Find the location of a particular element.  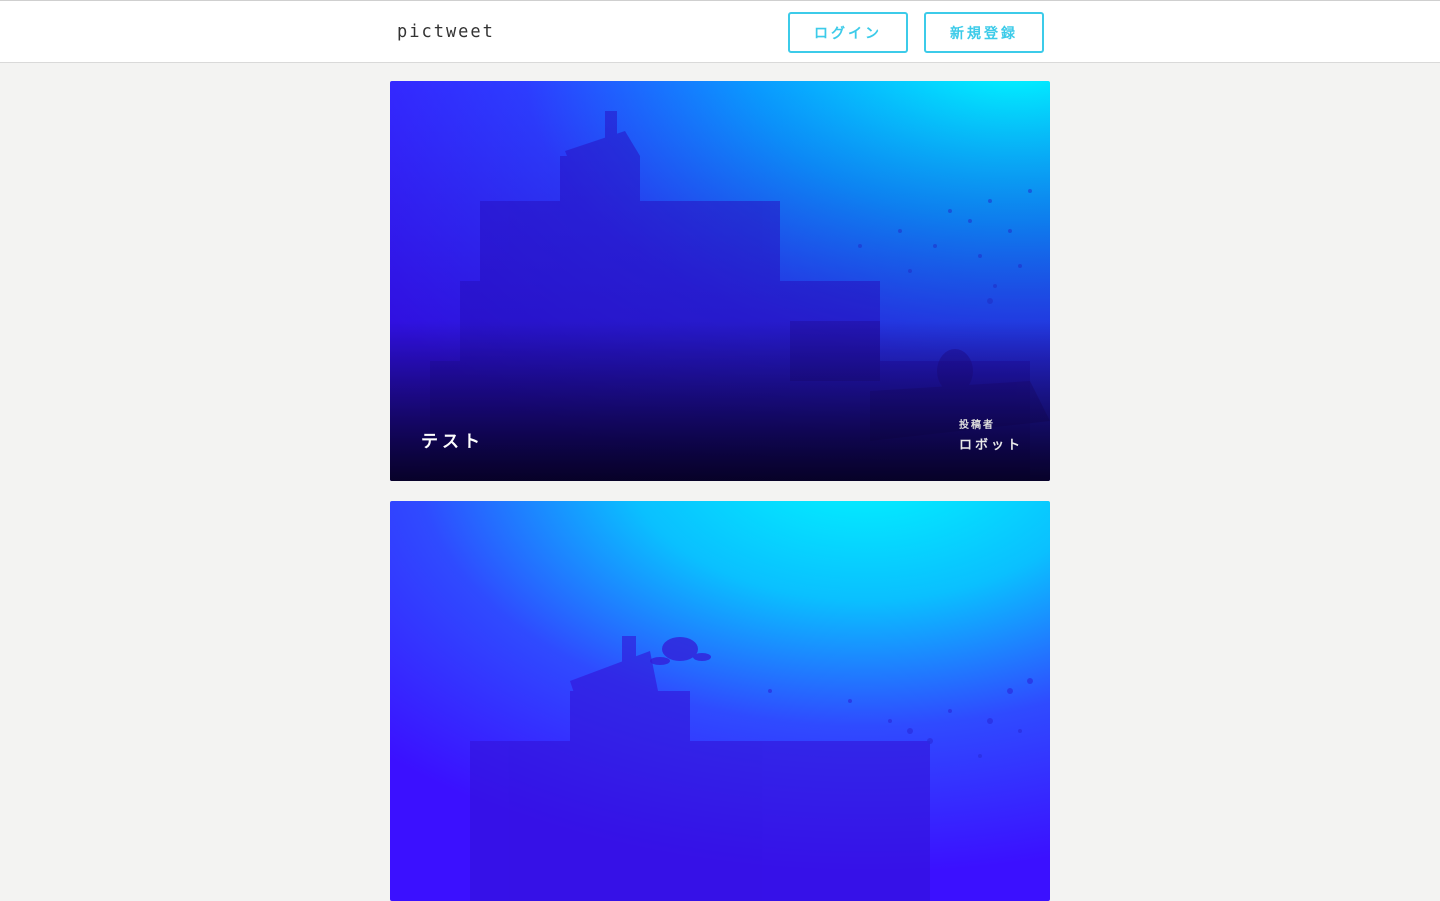

post-author: 投稿者 ロボット is located at coordinates (991, 434).